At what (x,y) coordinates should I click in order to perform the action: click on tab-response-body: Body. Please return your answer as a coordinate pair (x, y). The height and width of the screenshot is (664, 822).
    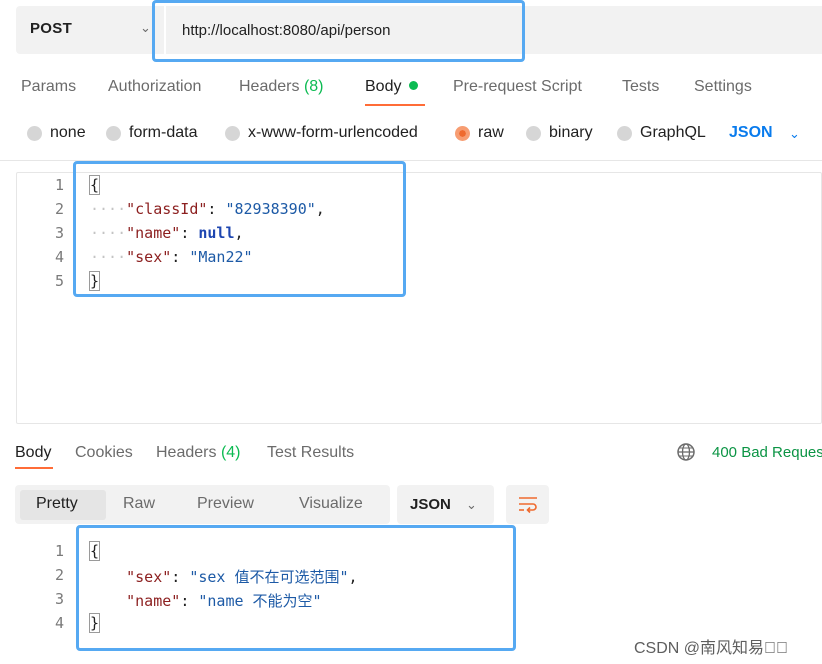
    Looking at the image, I should click on (33, 453).